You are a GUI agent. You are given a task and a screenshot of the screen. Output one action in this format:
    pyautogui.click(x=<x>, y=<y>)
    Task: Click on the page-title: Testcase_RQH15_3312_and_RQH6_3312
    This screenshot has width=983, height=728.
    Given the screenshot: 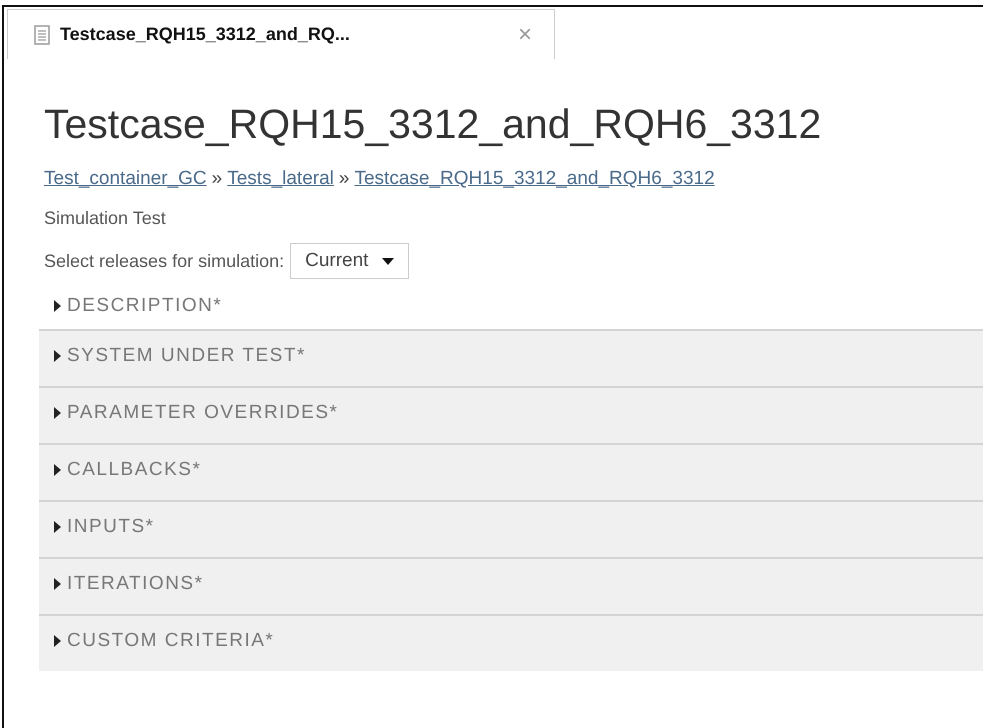 What is the action you would take?
    pyautogui.click(x=433, y=124)
    